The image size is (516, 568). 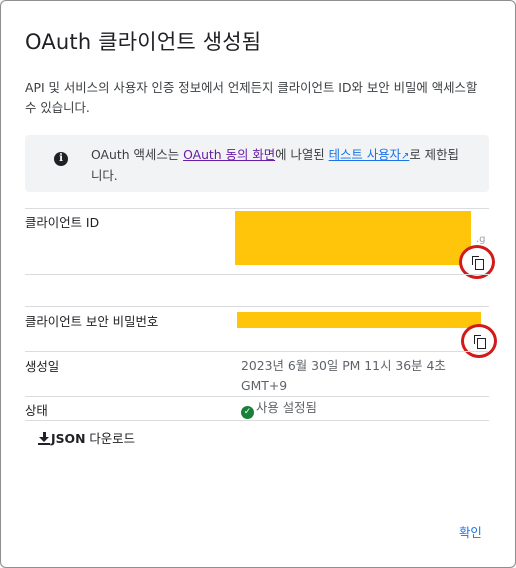 I want to click on client-id-redacted, so click(x=353, y=238).